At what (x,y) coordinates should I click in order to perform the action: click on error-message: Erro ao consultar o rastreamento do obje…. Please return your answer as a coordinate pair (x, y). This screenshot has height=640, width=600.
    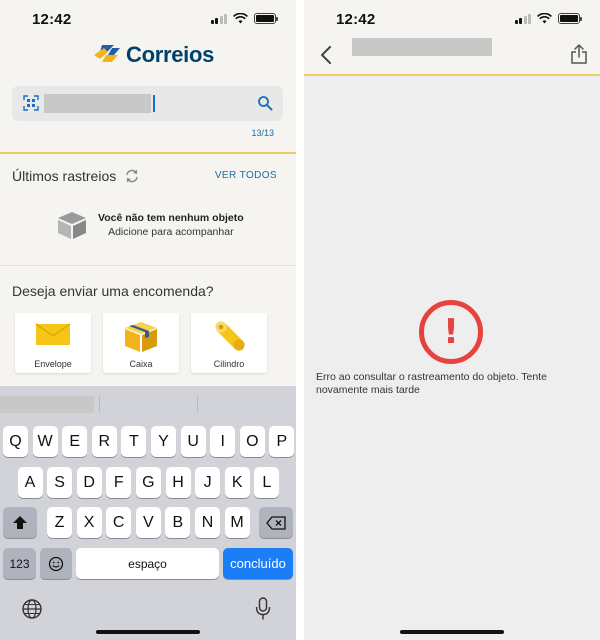
    Looking at the image, I should click on (431, 383).